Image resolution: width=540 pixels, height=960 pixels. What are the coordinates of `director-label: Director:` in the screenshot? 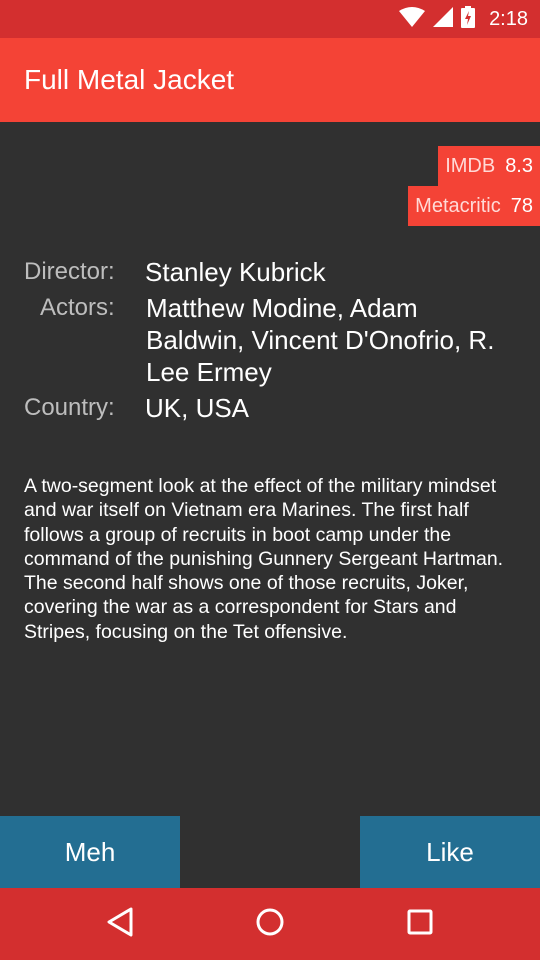 It's located at (69, 271).